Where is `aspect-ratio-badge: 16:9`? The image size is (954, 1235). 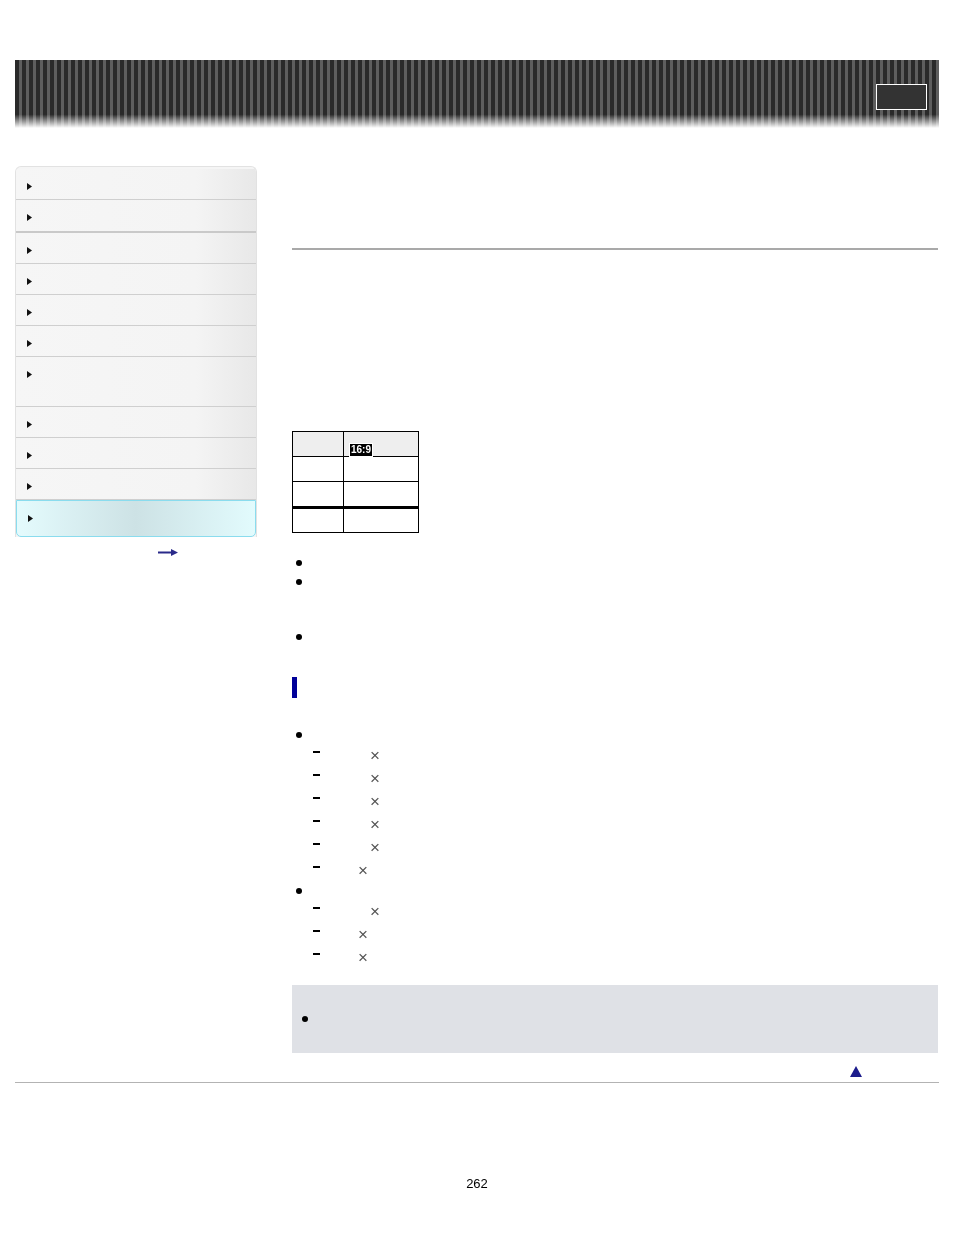 aspect-ratio-badge: 16:9 is located at coordinates (361, 450).